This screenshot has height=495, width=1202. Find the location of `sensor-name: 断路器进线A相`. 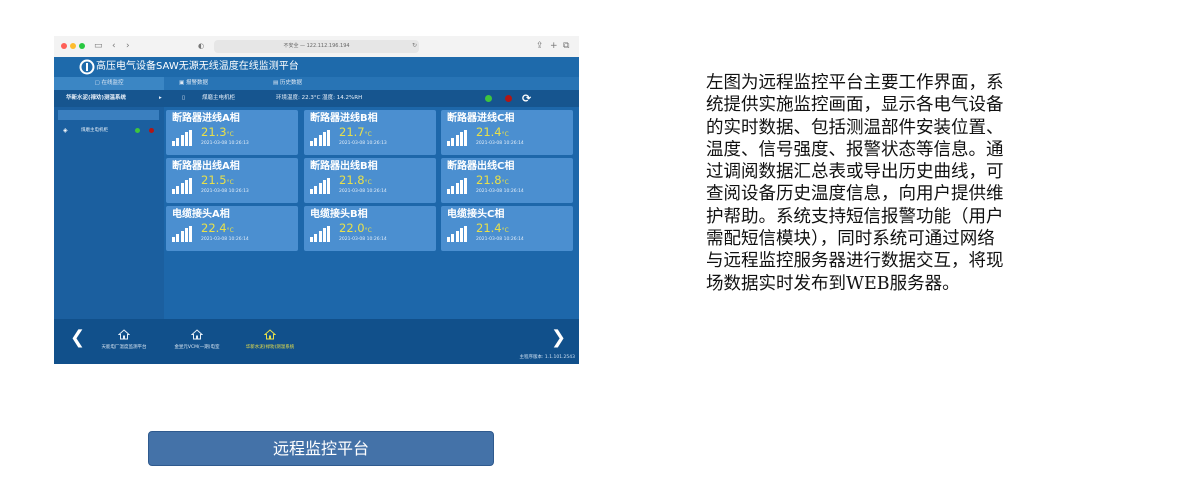

sensor-name: 断路器进线A相 is located at coordinates (206, 118).